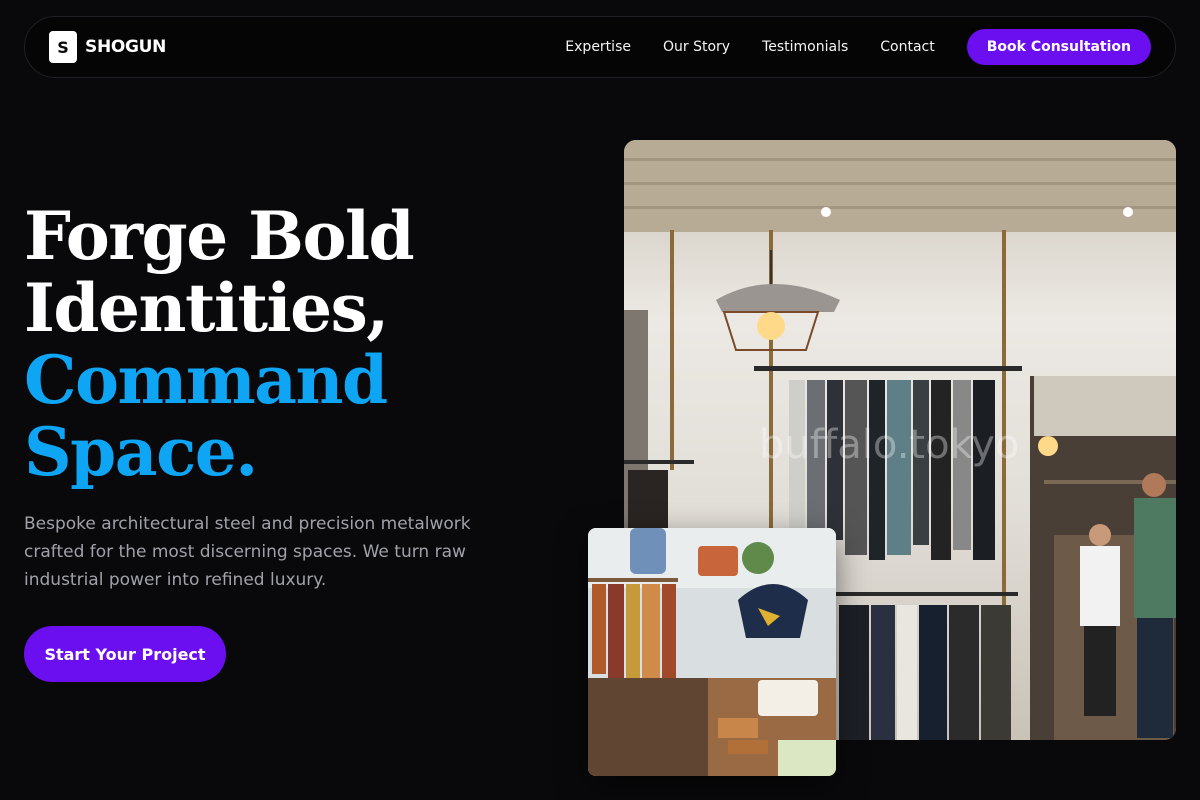 This screenshot has height=800, width=1200. I want to click on brand-mark-icon: S, so click(63, 47).